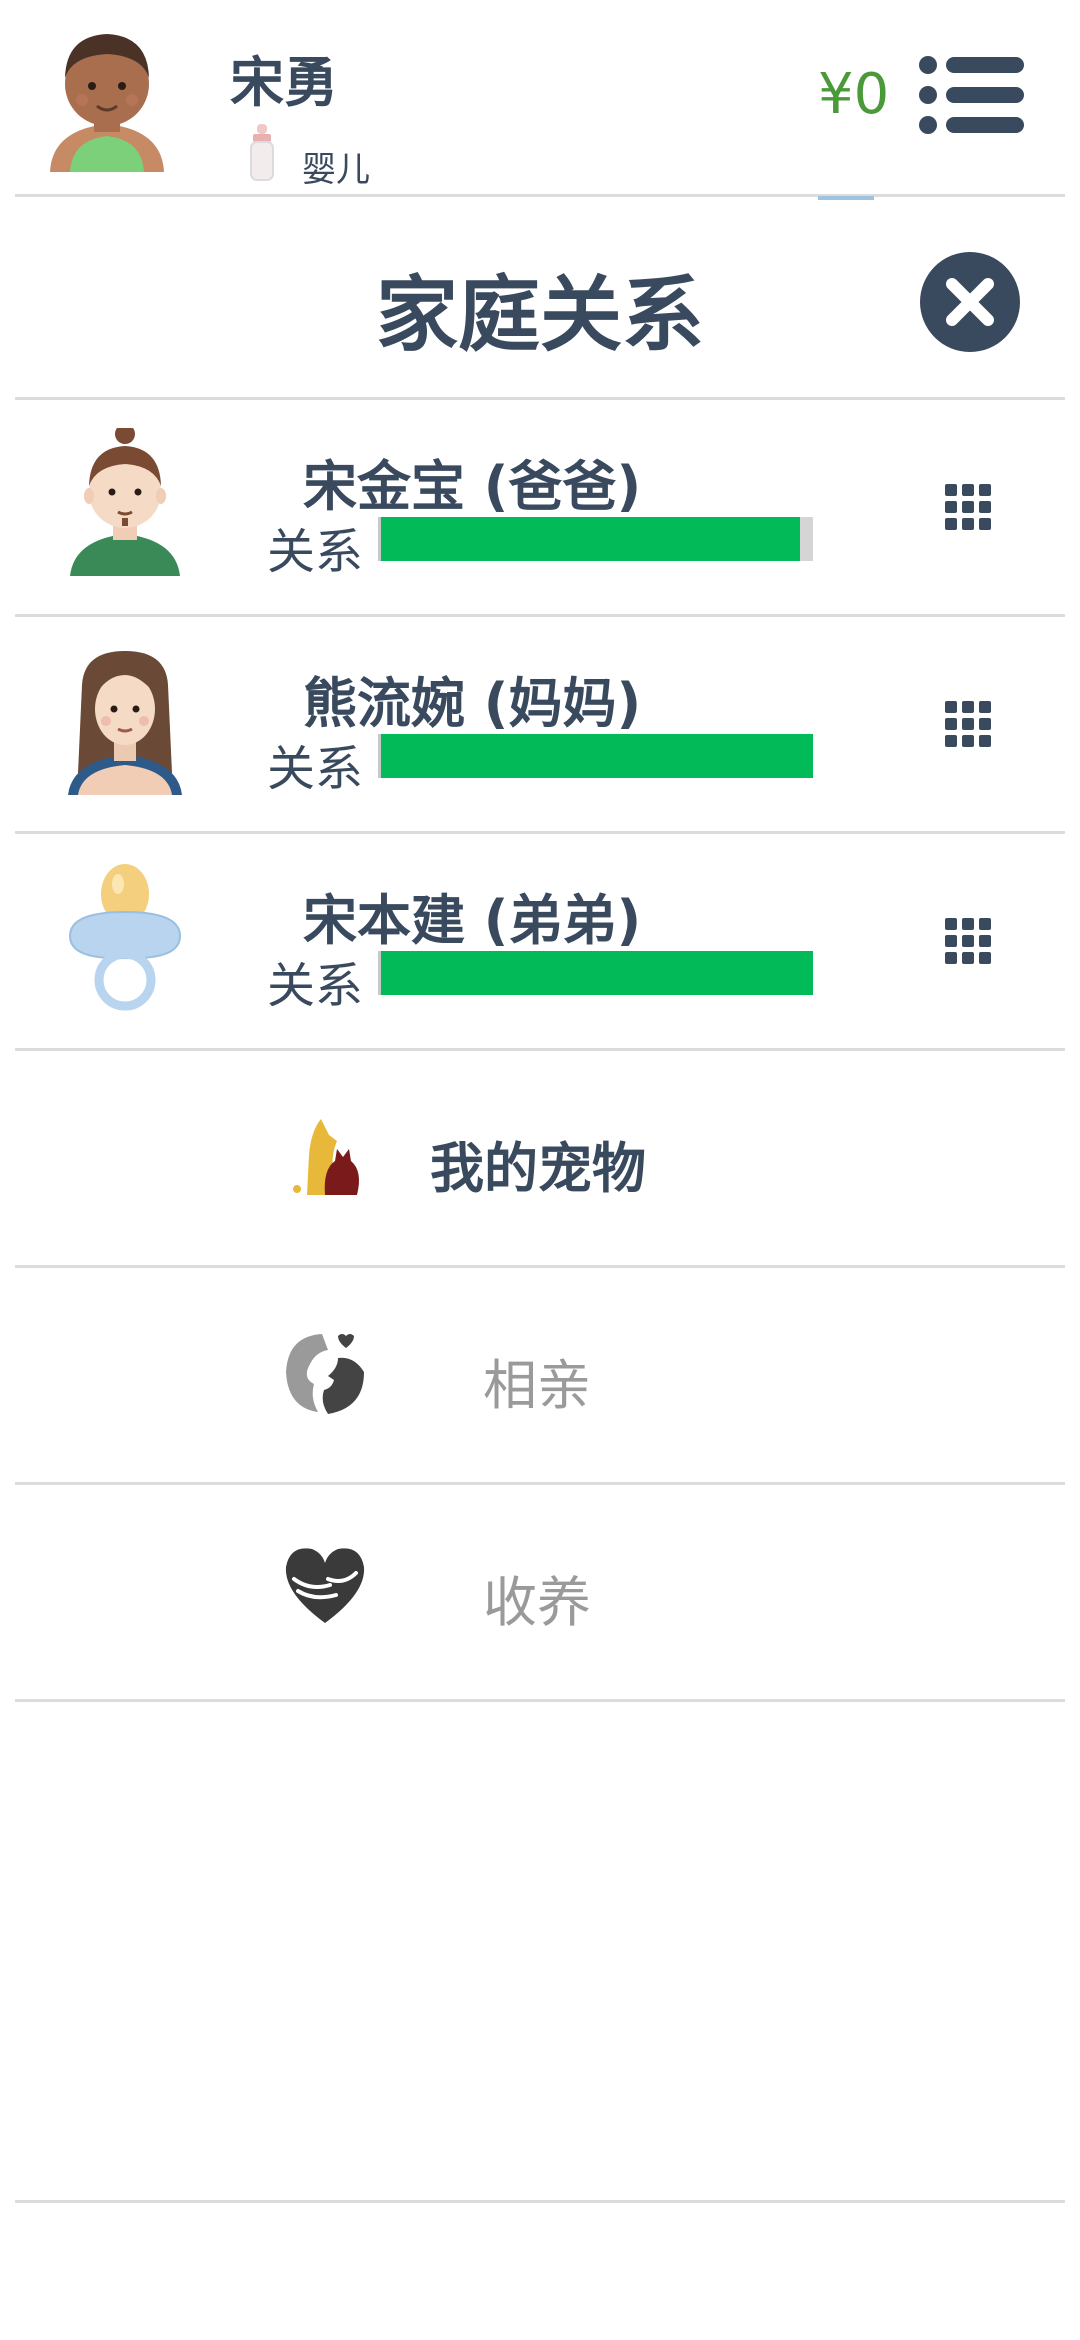  Describe the element at coordinates (472, 703) in the screenshot. I see `family-member-name: 熊流婉 (妈妈)` at that location.